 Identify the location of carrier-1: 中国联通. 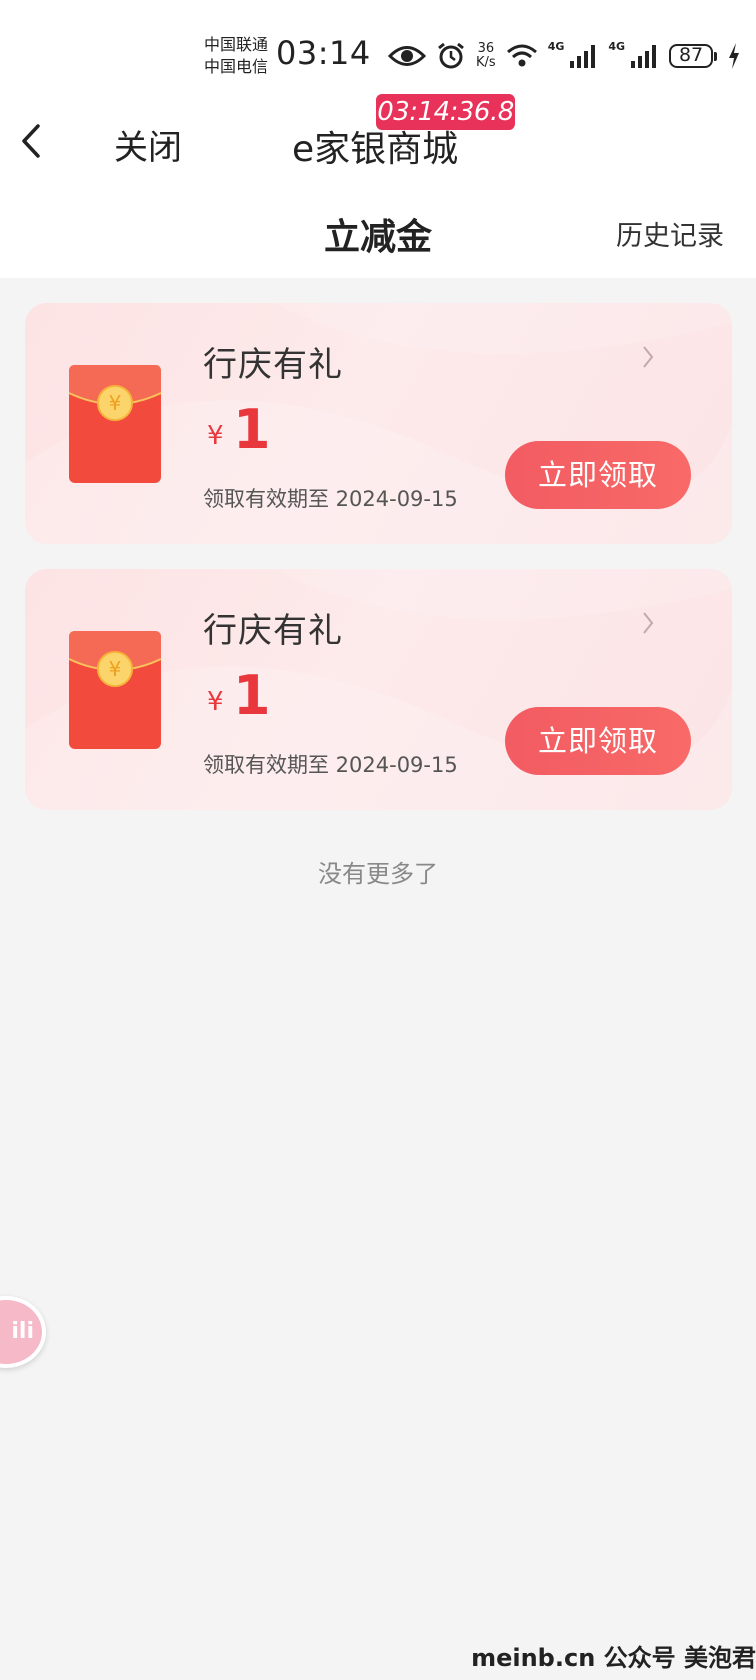
(236, 44).